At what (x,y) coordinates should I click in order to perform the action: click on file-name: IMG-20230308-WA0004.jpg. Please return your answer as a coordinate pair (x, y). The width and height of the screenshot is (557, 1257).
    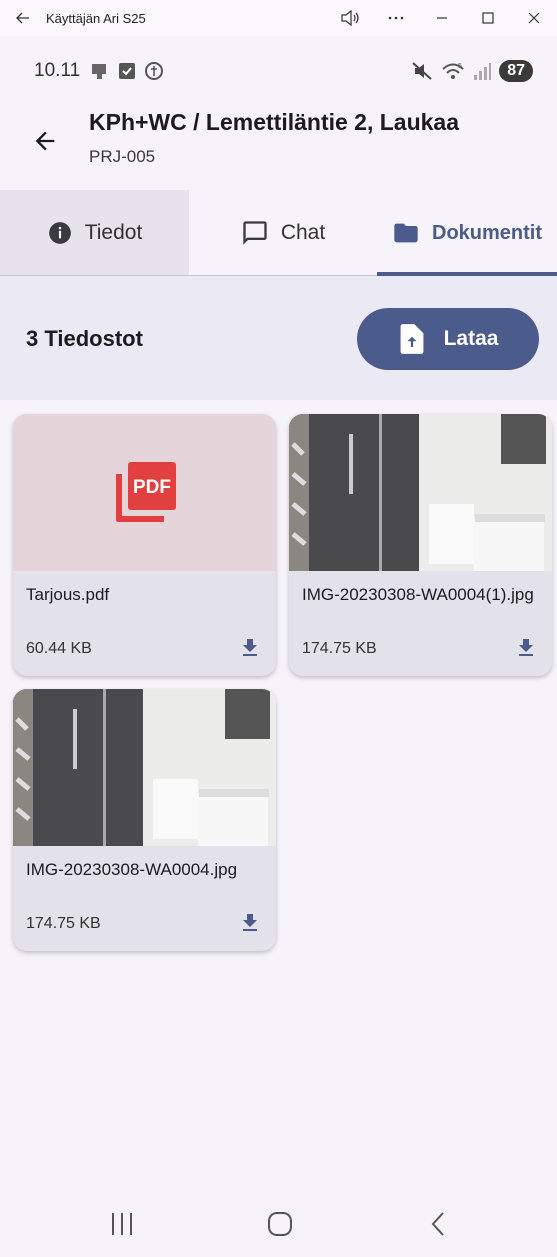
    Looking at the image, I should click on (132, 869).